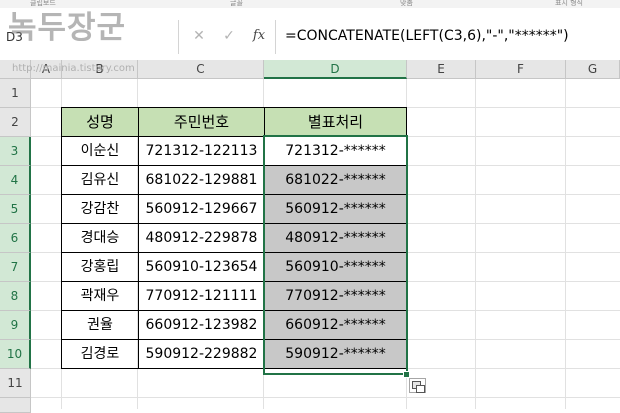 The height and width of the screenshot is (413, 620). I want to click on name-cell: 권율, so click(100, 325).